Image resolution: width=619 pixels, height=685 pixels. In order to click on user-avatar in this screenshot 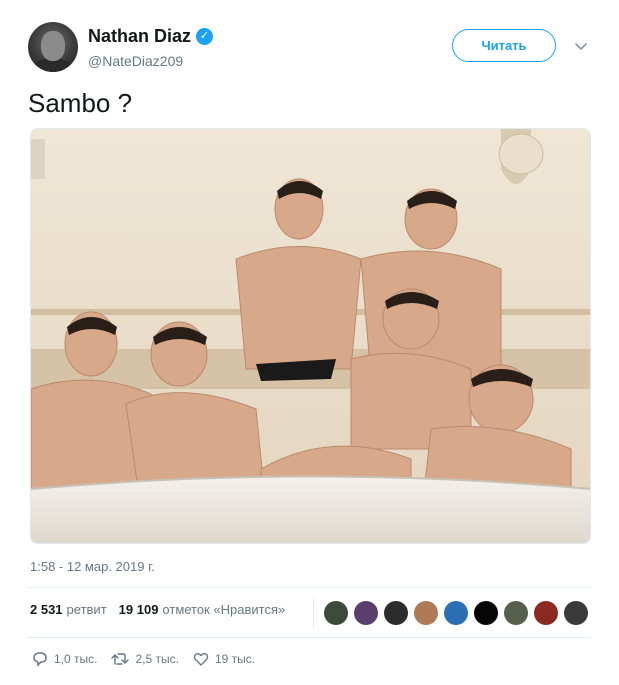, I will do `click(53, 47)`.